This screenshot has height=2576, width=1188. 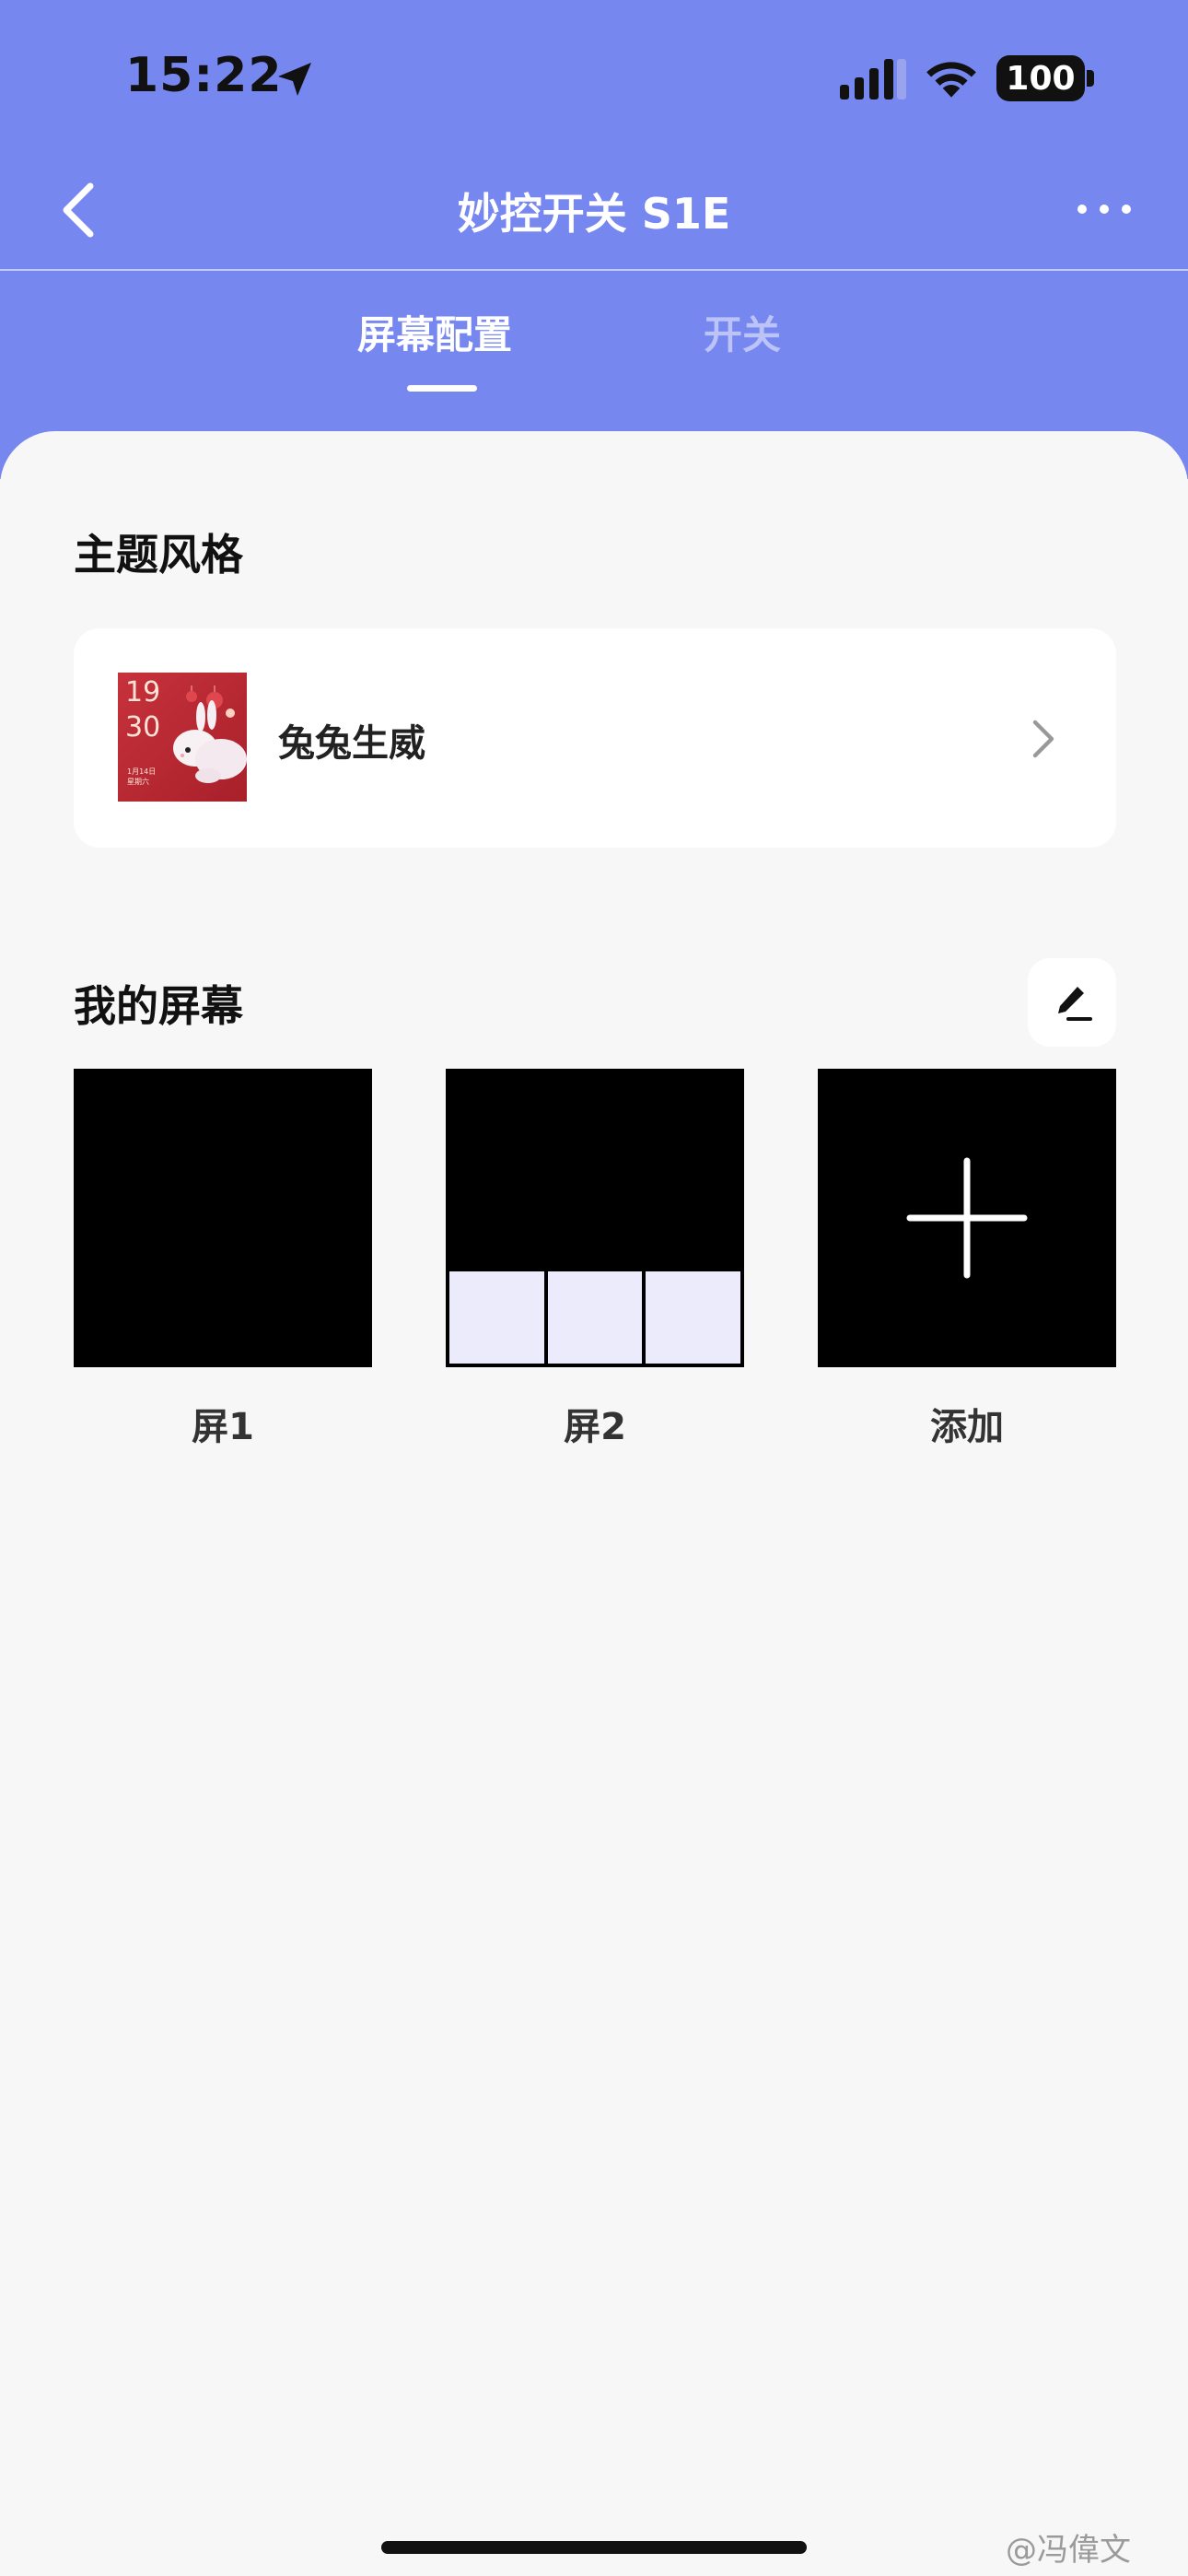 What do you see at coordinates (158, 555) in the screenshot?
I see `theme-section-title: 主题风格` at bounding box center [158, 555].